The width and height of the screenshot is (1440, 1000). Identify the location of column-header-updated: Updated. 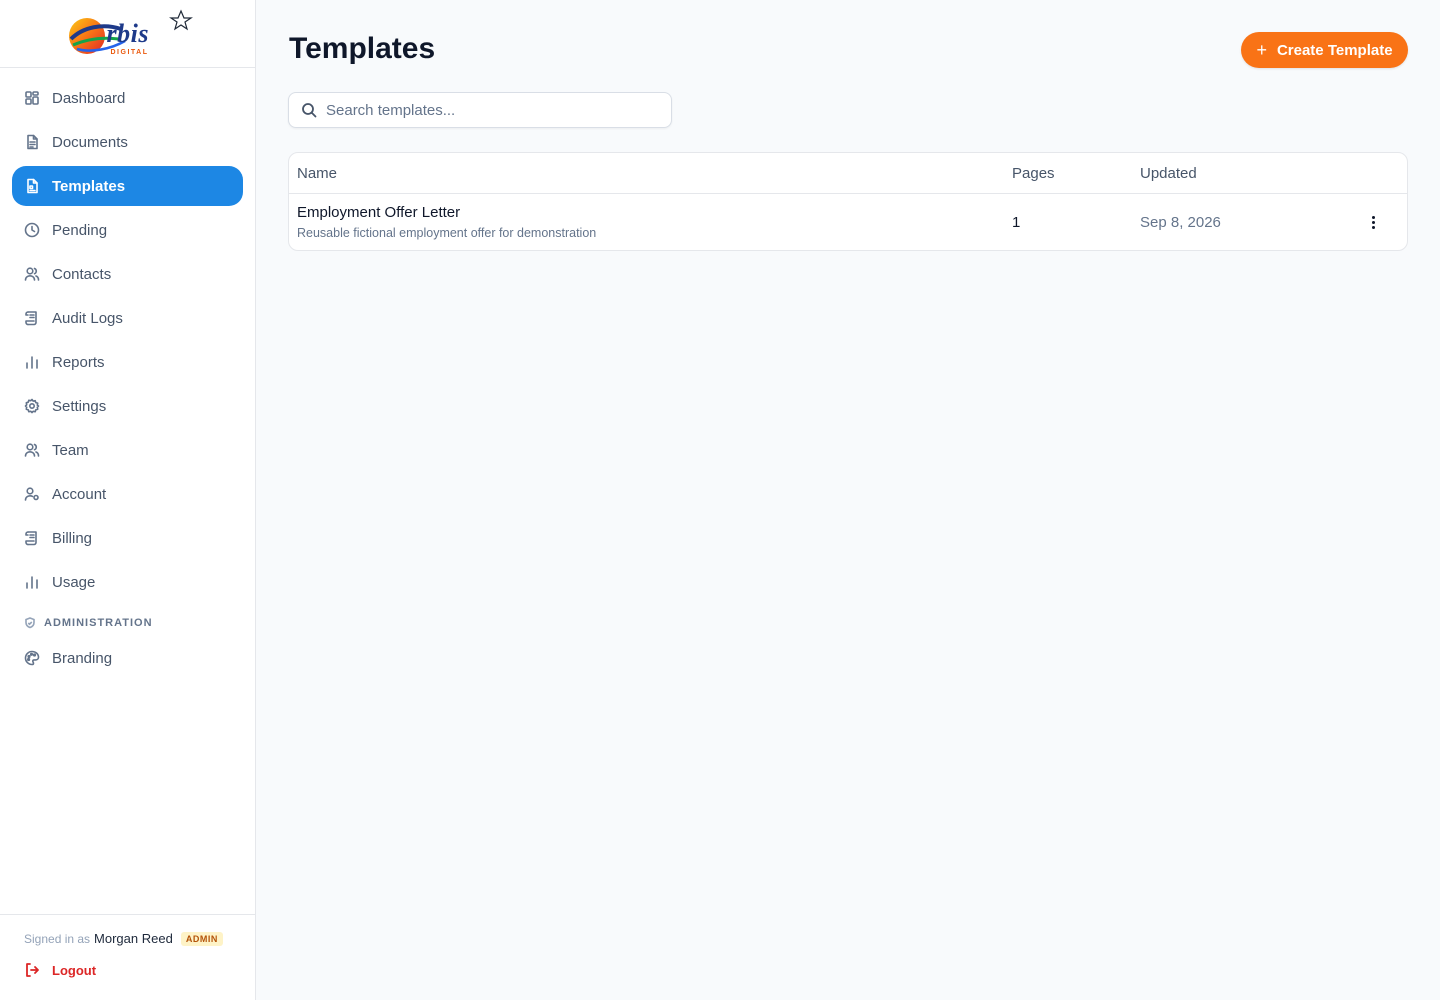
(1240, 173).